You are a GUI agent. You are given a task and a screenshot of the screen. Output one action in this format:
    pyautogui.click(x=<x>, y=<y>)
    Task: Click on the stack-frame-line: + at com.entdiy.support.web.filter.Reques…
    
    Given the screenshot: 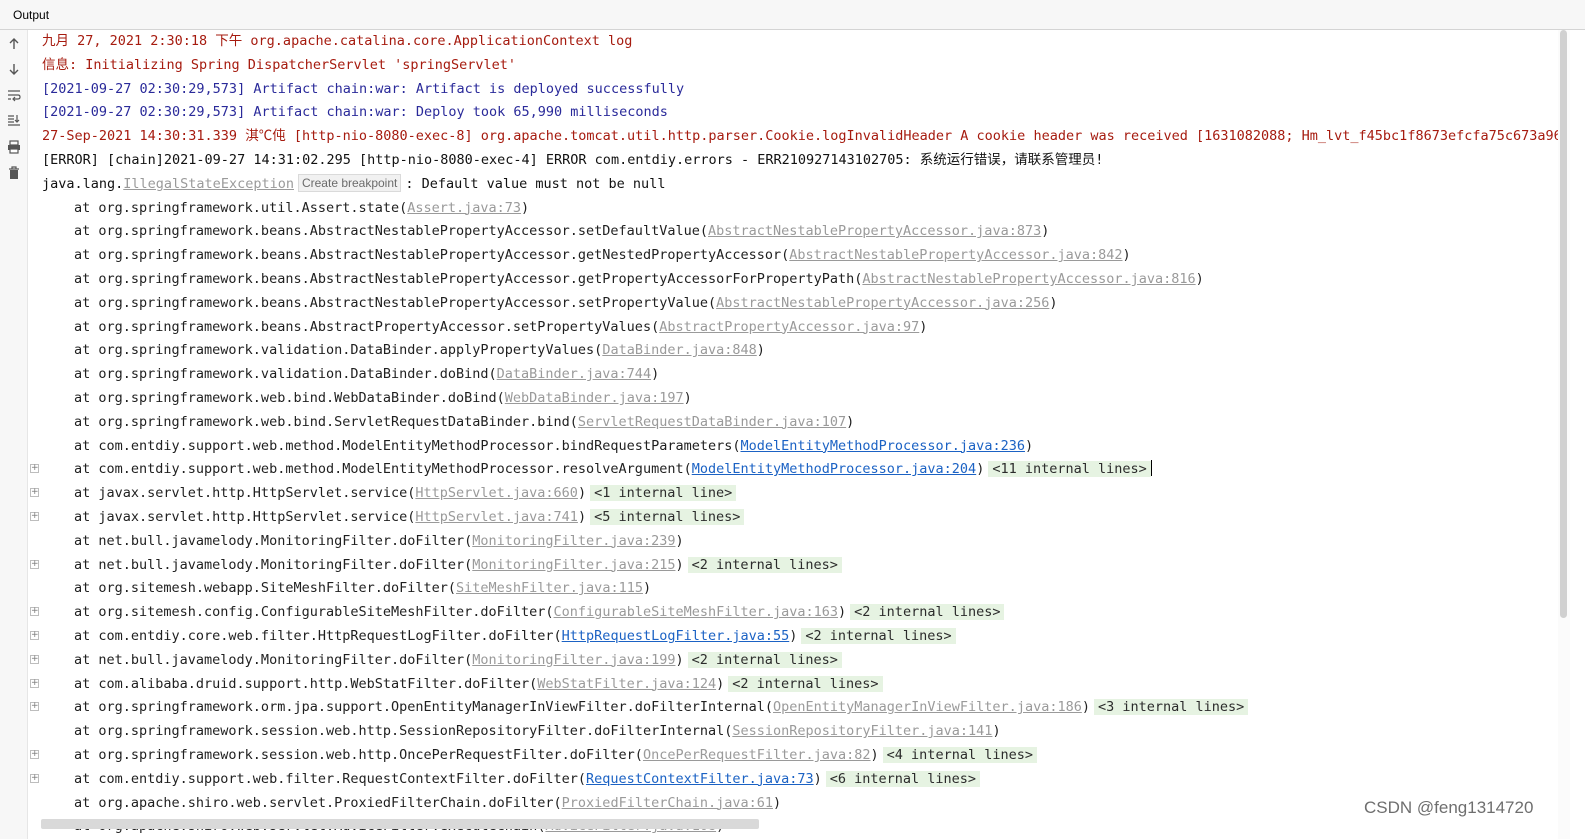 What is the action you would take?
    pyautogui.click(x=793, y=779)
    